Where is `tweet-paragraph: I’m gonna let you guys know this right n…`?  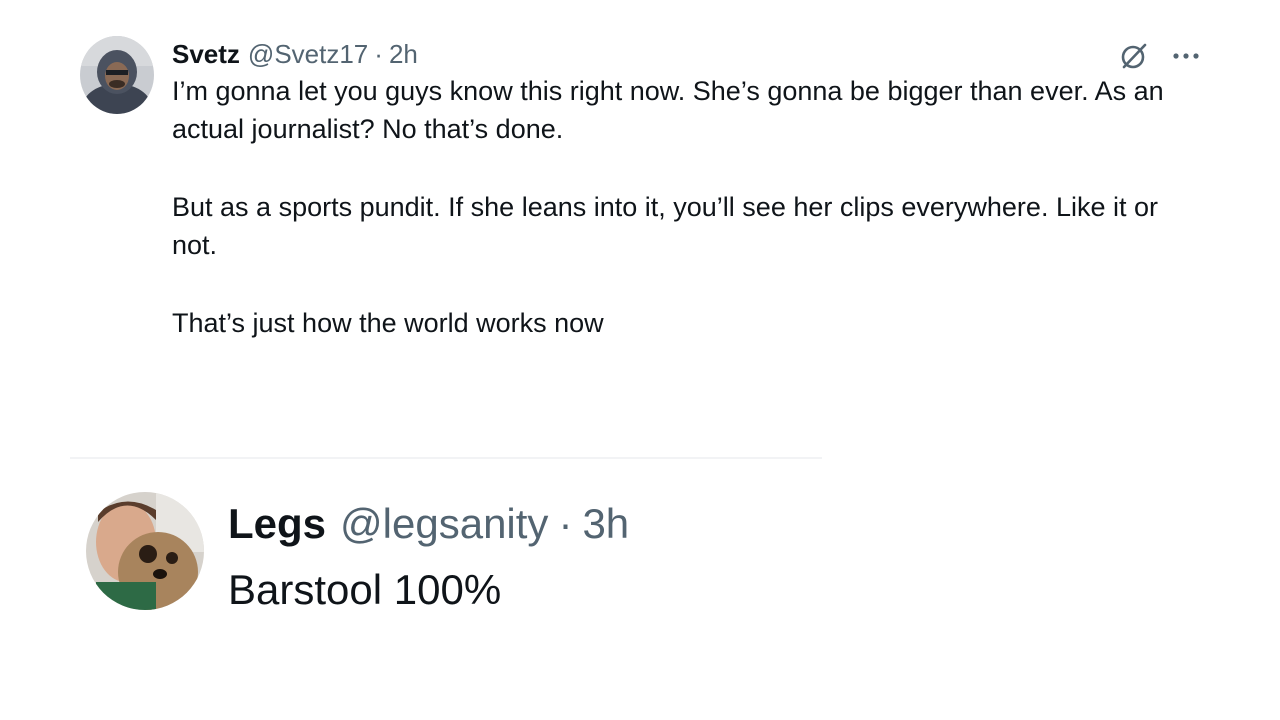 tweet-paragraph: I’m gonna let you guys know this right n… is located at coordinates (668, 110).